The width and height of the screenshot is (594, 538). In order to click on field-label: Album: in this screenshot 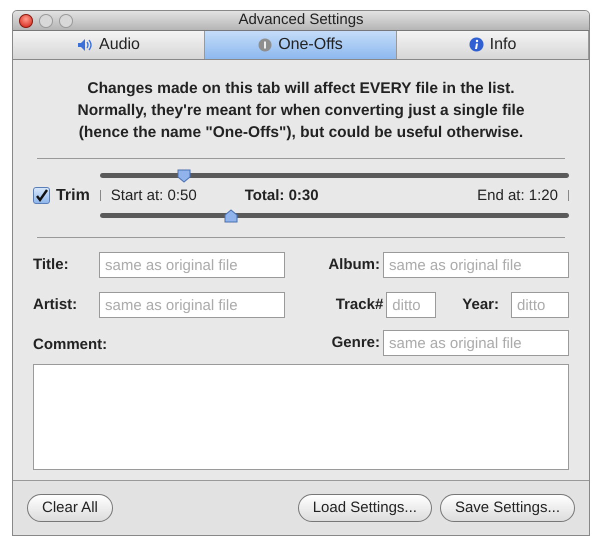, I will do `click(354, 264)`.